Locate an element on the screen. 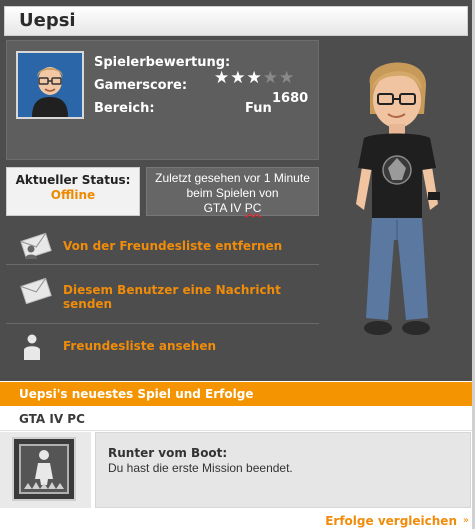 The height and width of the screenshot is (529, 475). view-friends-link: Freundesliste ansehen is located at coordinates (183, 346).